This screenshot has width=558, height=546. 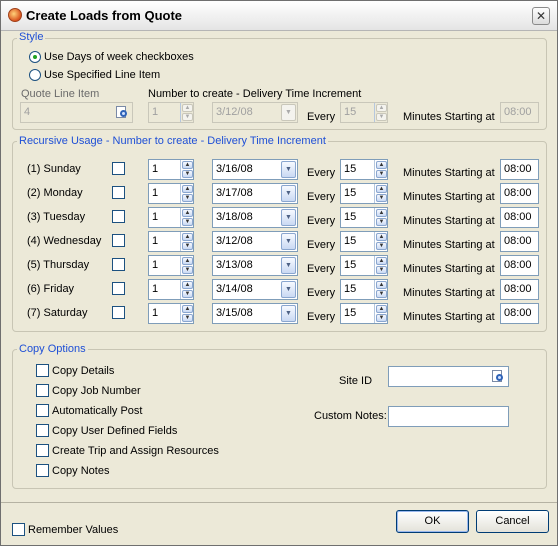 I want to click on day-date-picker: 3/13/08 ▼, so click(x=255, y=265).